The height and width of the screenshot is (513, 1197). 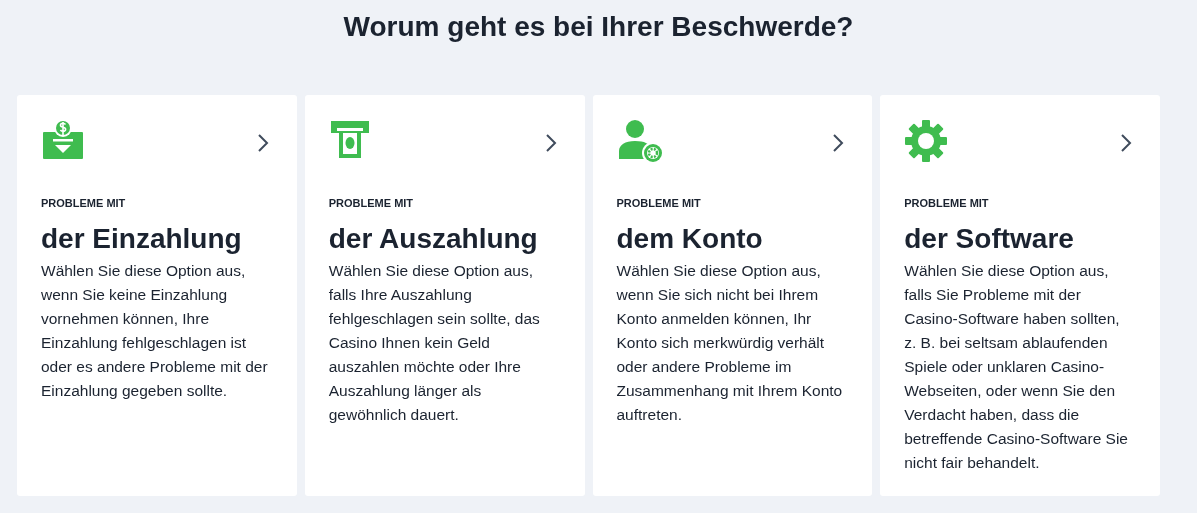 What do you see at coordinates (1016, 366) in the screenshot?
I see `card-description: Wählen Sie diese Option aus, falls Sie Probleme mit der Casino-Software haben sollten, z. B. bei seltsam ablaufenden Spiele oder unklaren Casino-Webseiten, oder wenn Sie den Verdacht haben, dass die betreffende Casino-Software Sie nicht fair behandelt.` at bounding box center [1016, 366].